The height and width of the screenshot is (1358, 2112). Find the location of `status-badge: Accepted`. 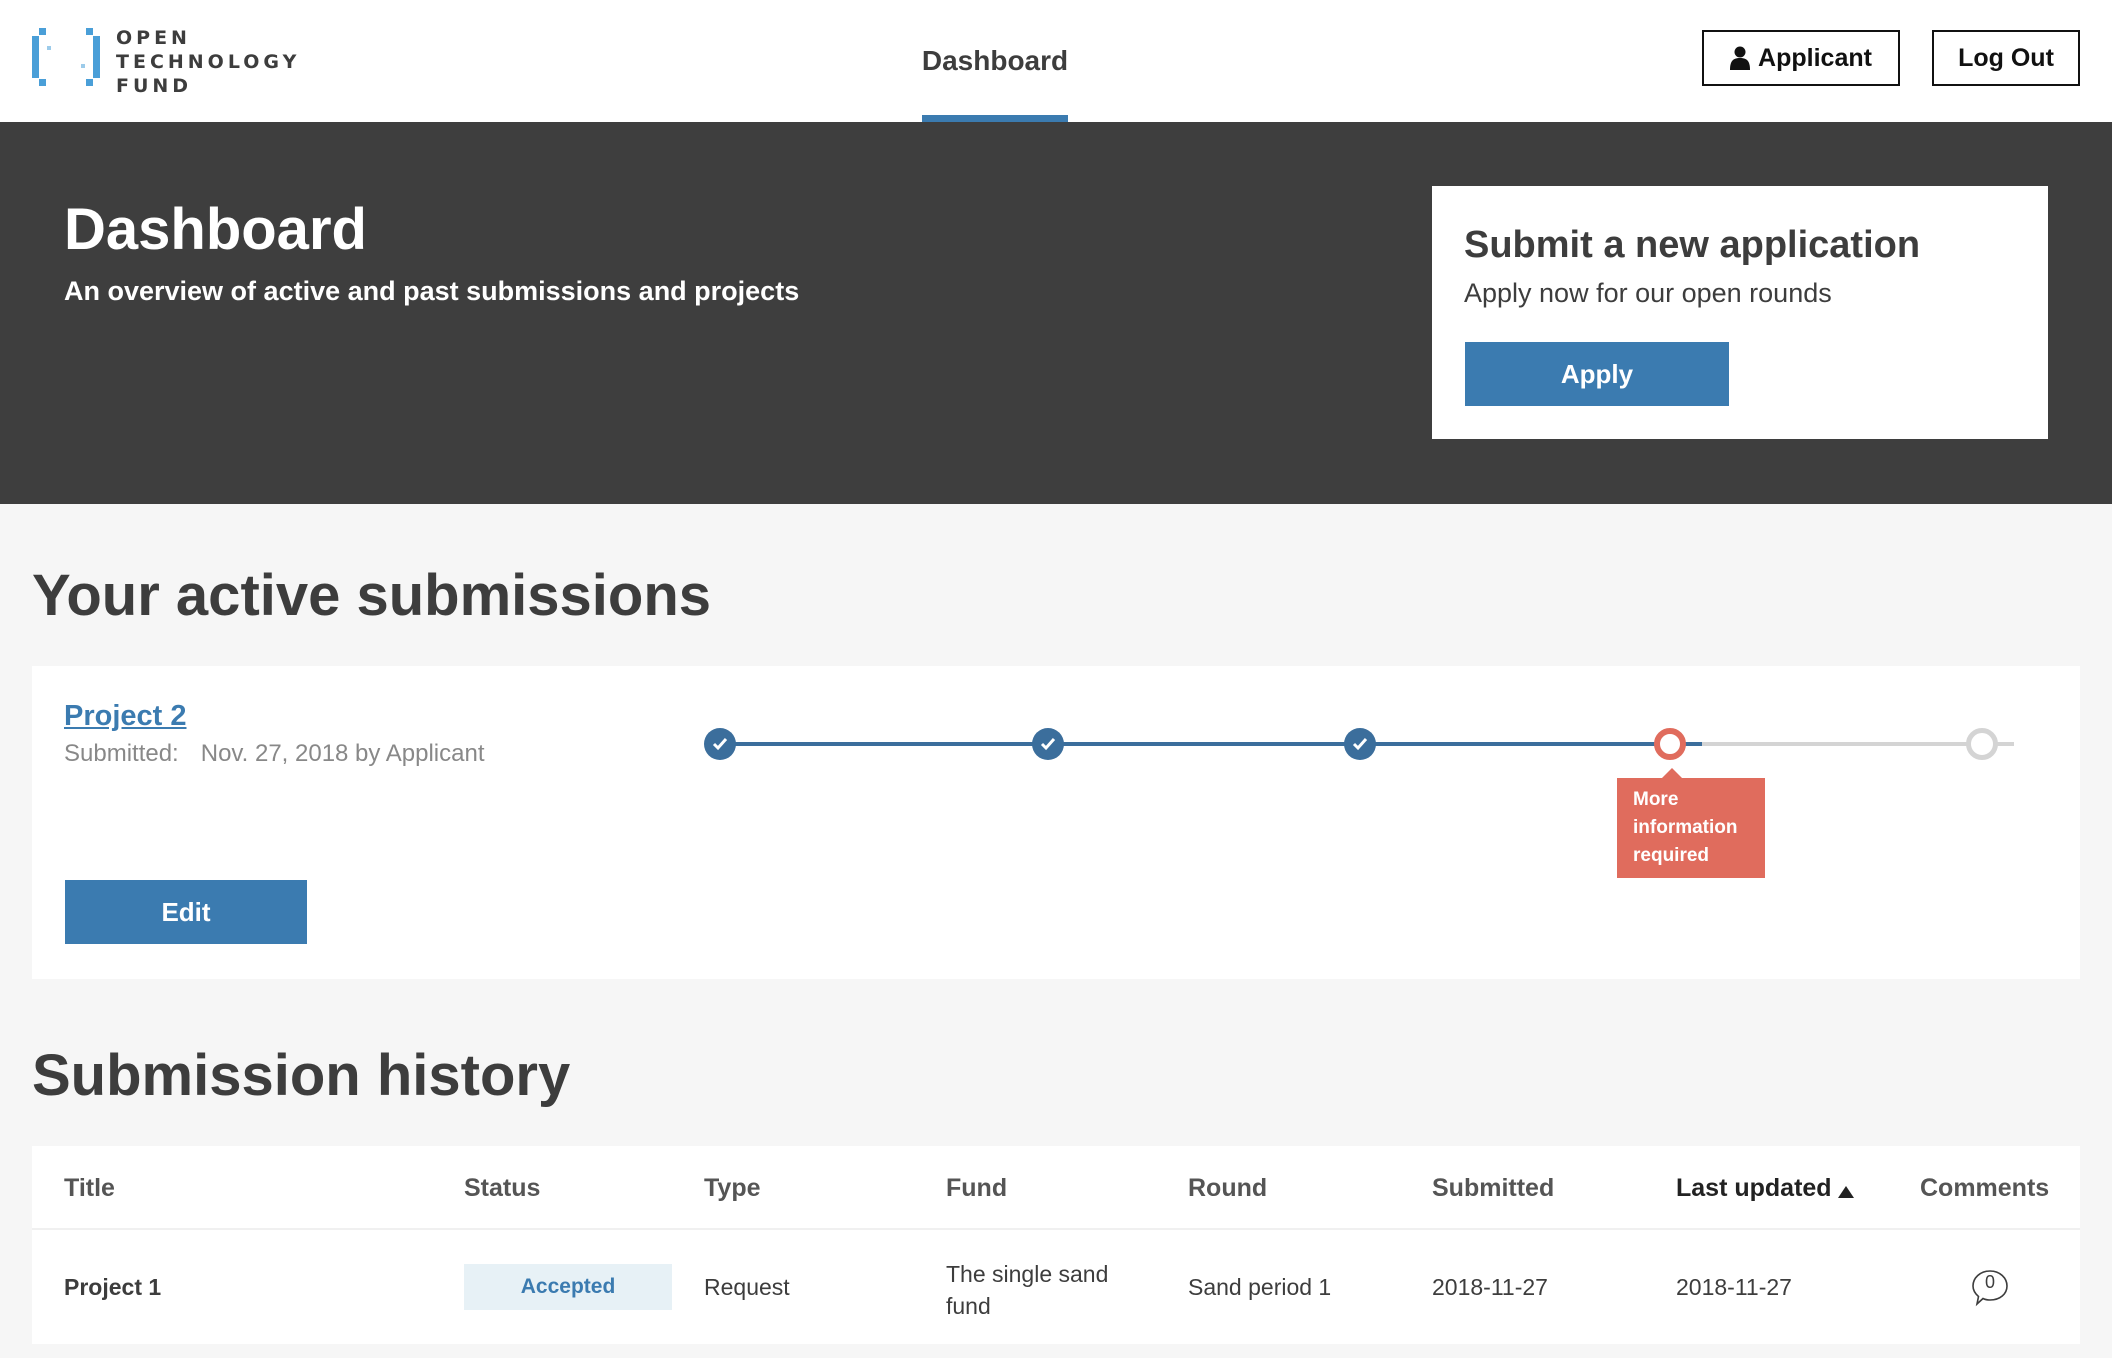

status-badge: Accepted is located at coordinates (568, 1287).